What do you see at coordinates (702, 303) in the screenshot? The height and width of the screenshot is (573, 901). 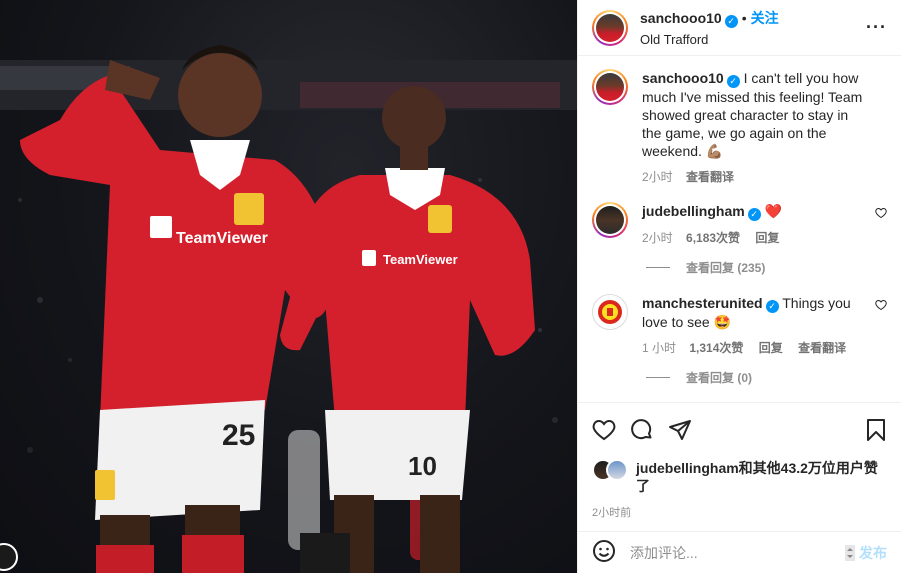 I see `comment-username: manchesterunited` at bounding box center [702, 303].